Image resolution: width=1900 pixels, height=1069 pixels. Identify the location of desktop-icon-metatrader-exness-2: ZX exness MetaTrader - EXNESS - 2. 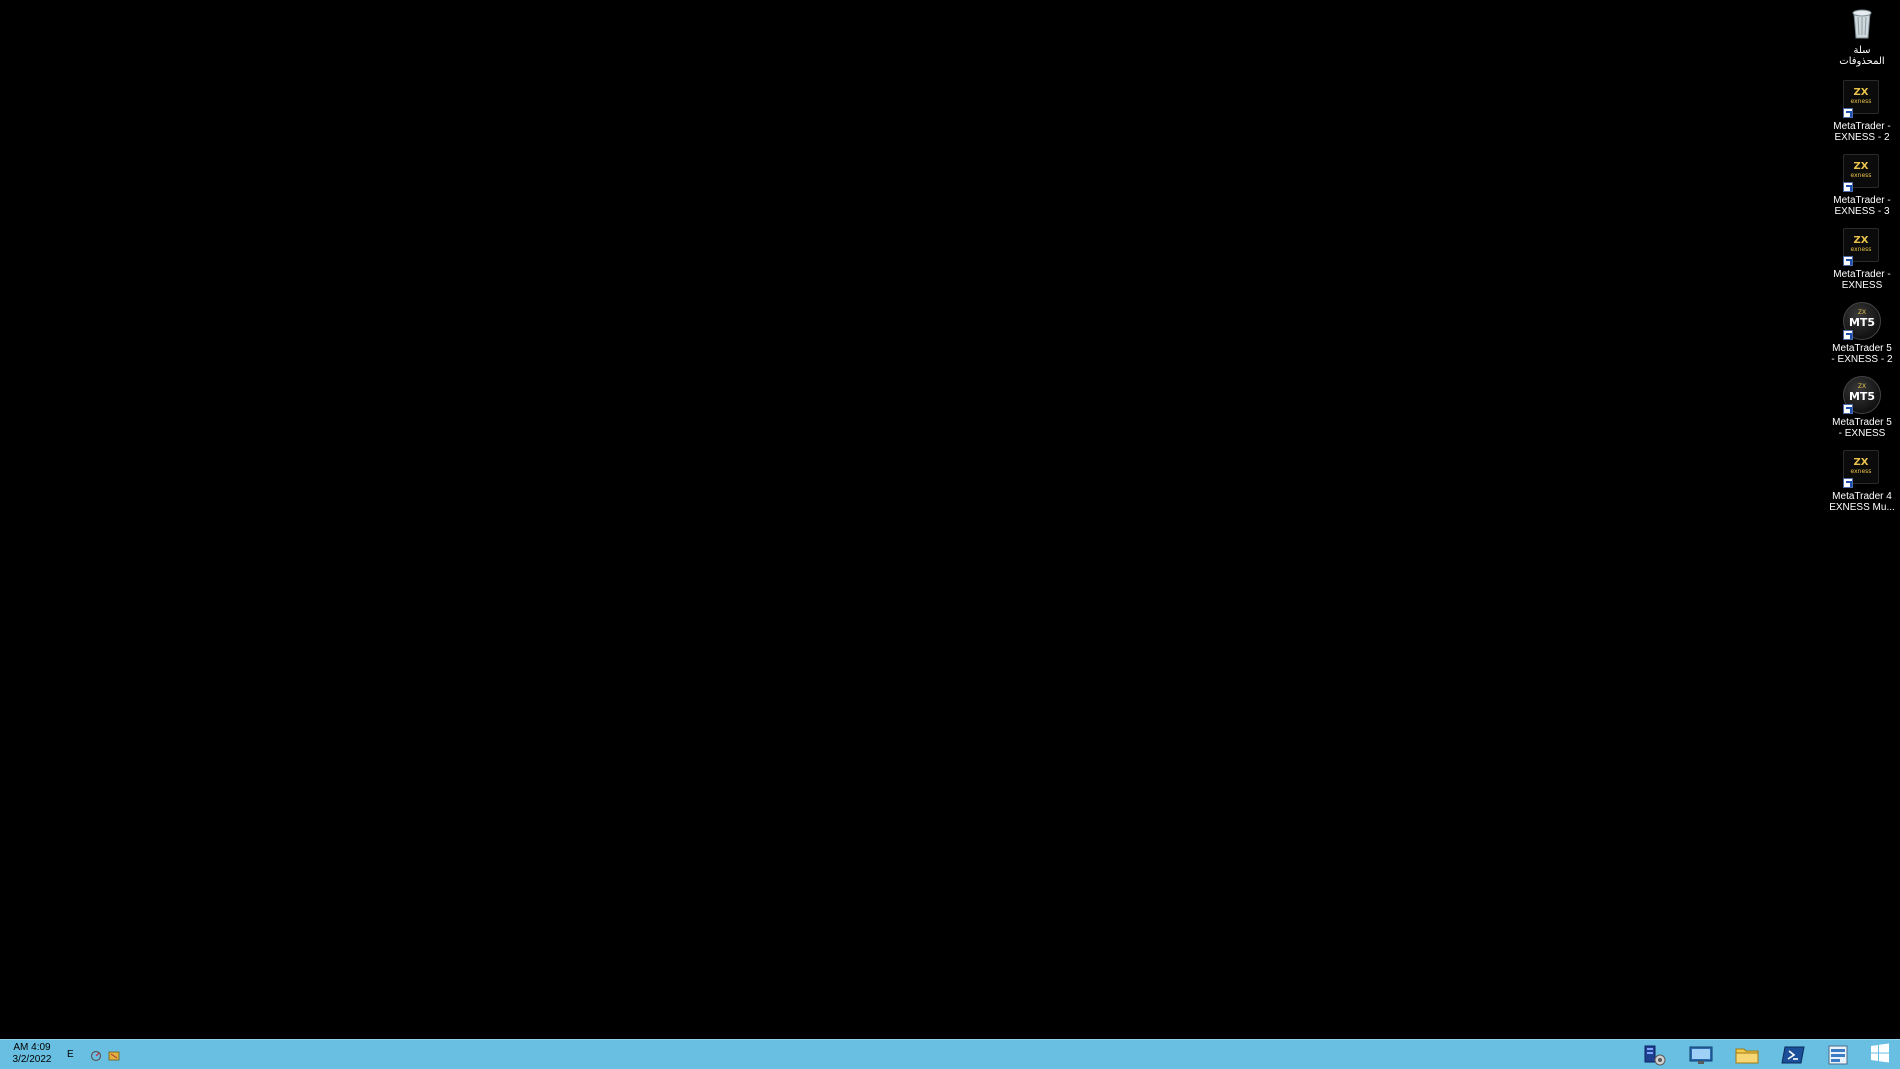
(1861, 111).